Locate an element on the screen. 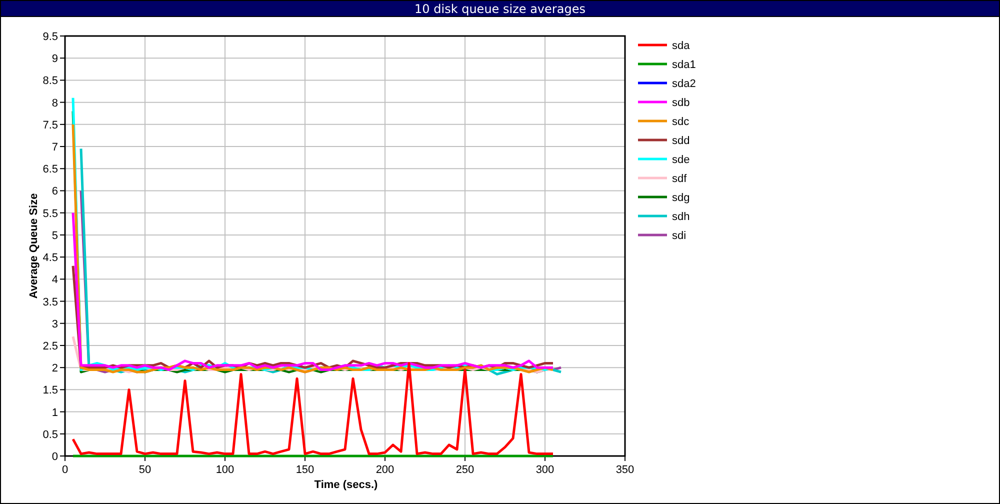 Image resolution: width=1000 pixels, height=504 pixels. y-tick-label: 2 is located at coordinates (55, 368).